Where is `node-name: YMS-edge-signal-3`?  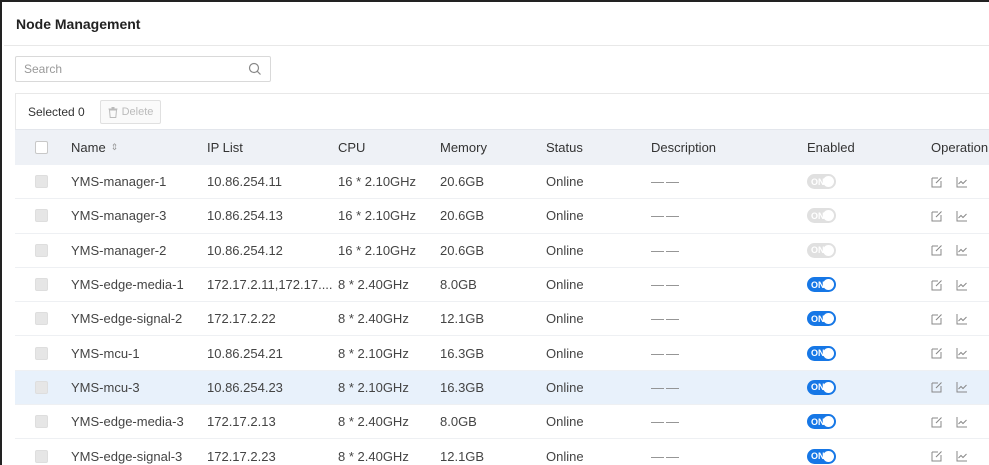
node-name: YMS-edge-signal-3 is located at coordinates (127, 456).